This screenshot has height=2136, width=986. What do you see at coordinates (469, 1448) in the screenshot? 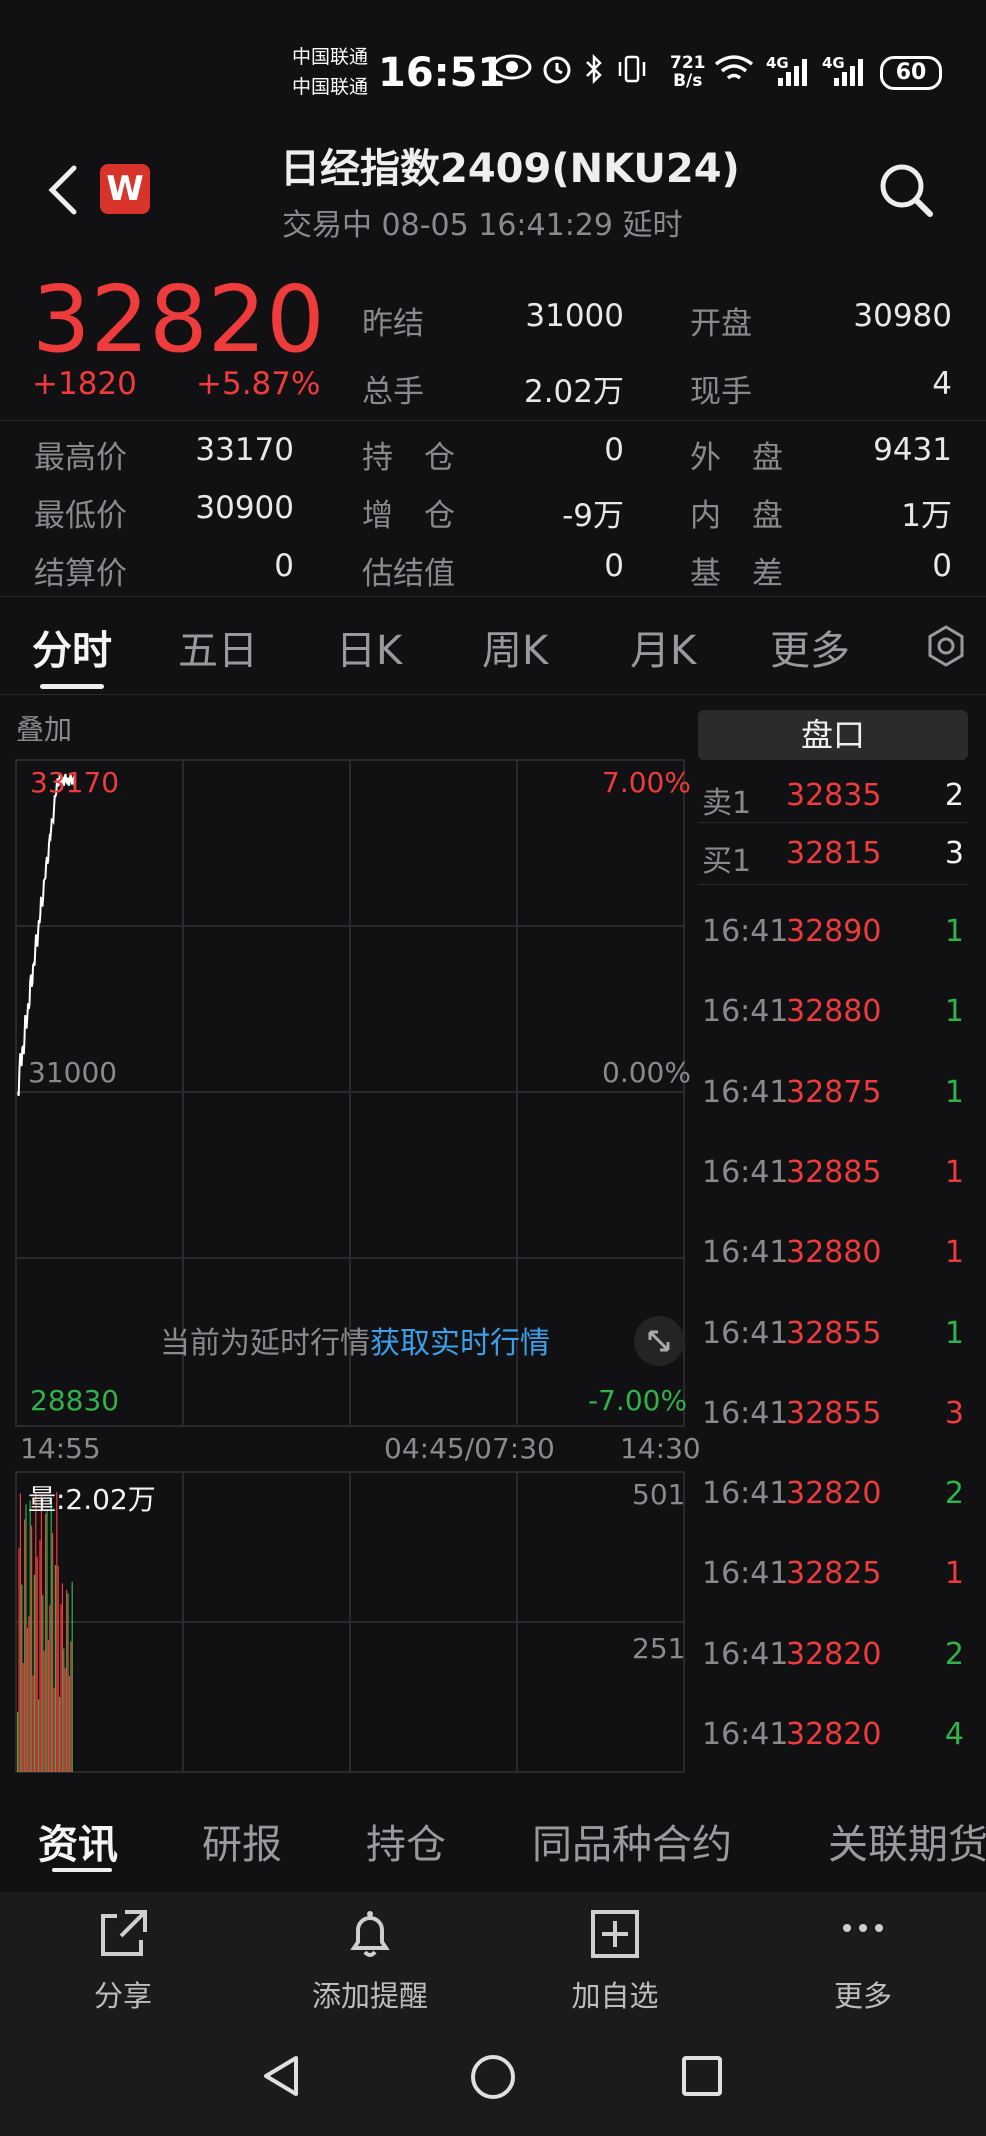
I see `x-axis-mid-label: 04:45/07:30` at bounding box center [469, 1448].